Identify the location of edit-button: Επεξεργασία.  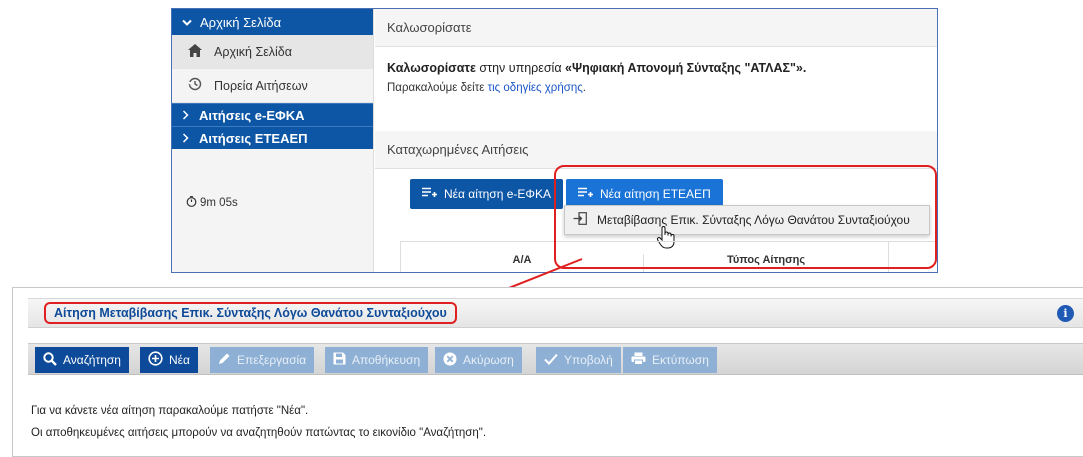
(262, 360).